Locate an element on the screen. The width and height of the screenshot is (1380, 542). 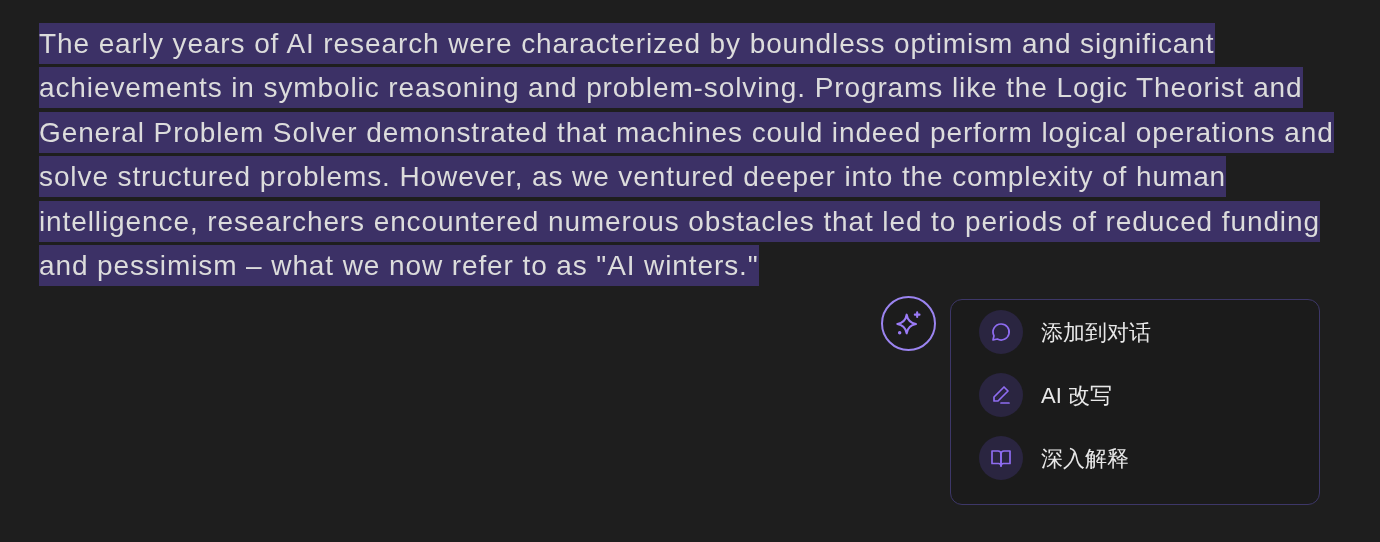
menu-item: 添加到对话 is located at coordinates (1149, 332).